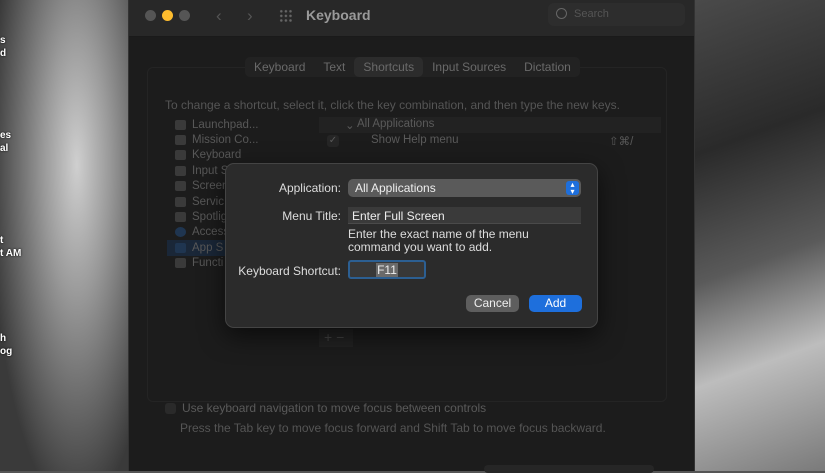 This screenshot has width=825, height=473. Describe the element at coordinates (547, 67) in the screenshot. I see `tab-dictation: Dictation` at that location.